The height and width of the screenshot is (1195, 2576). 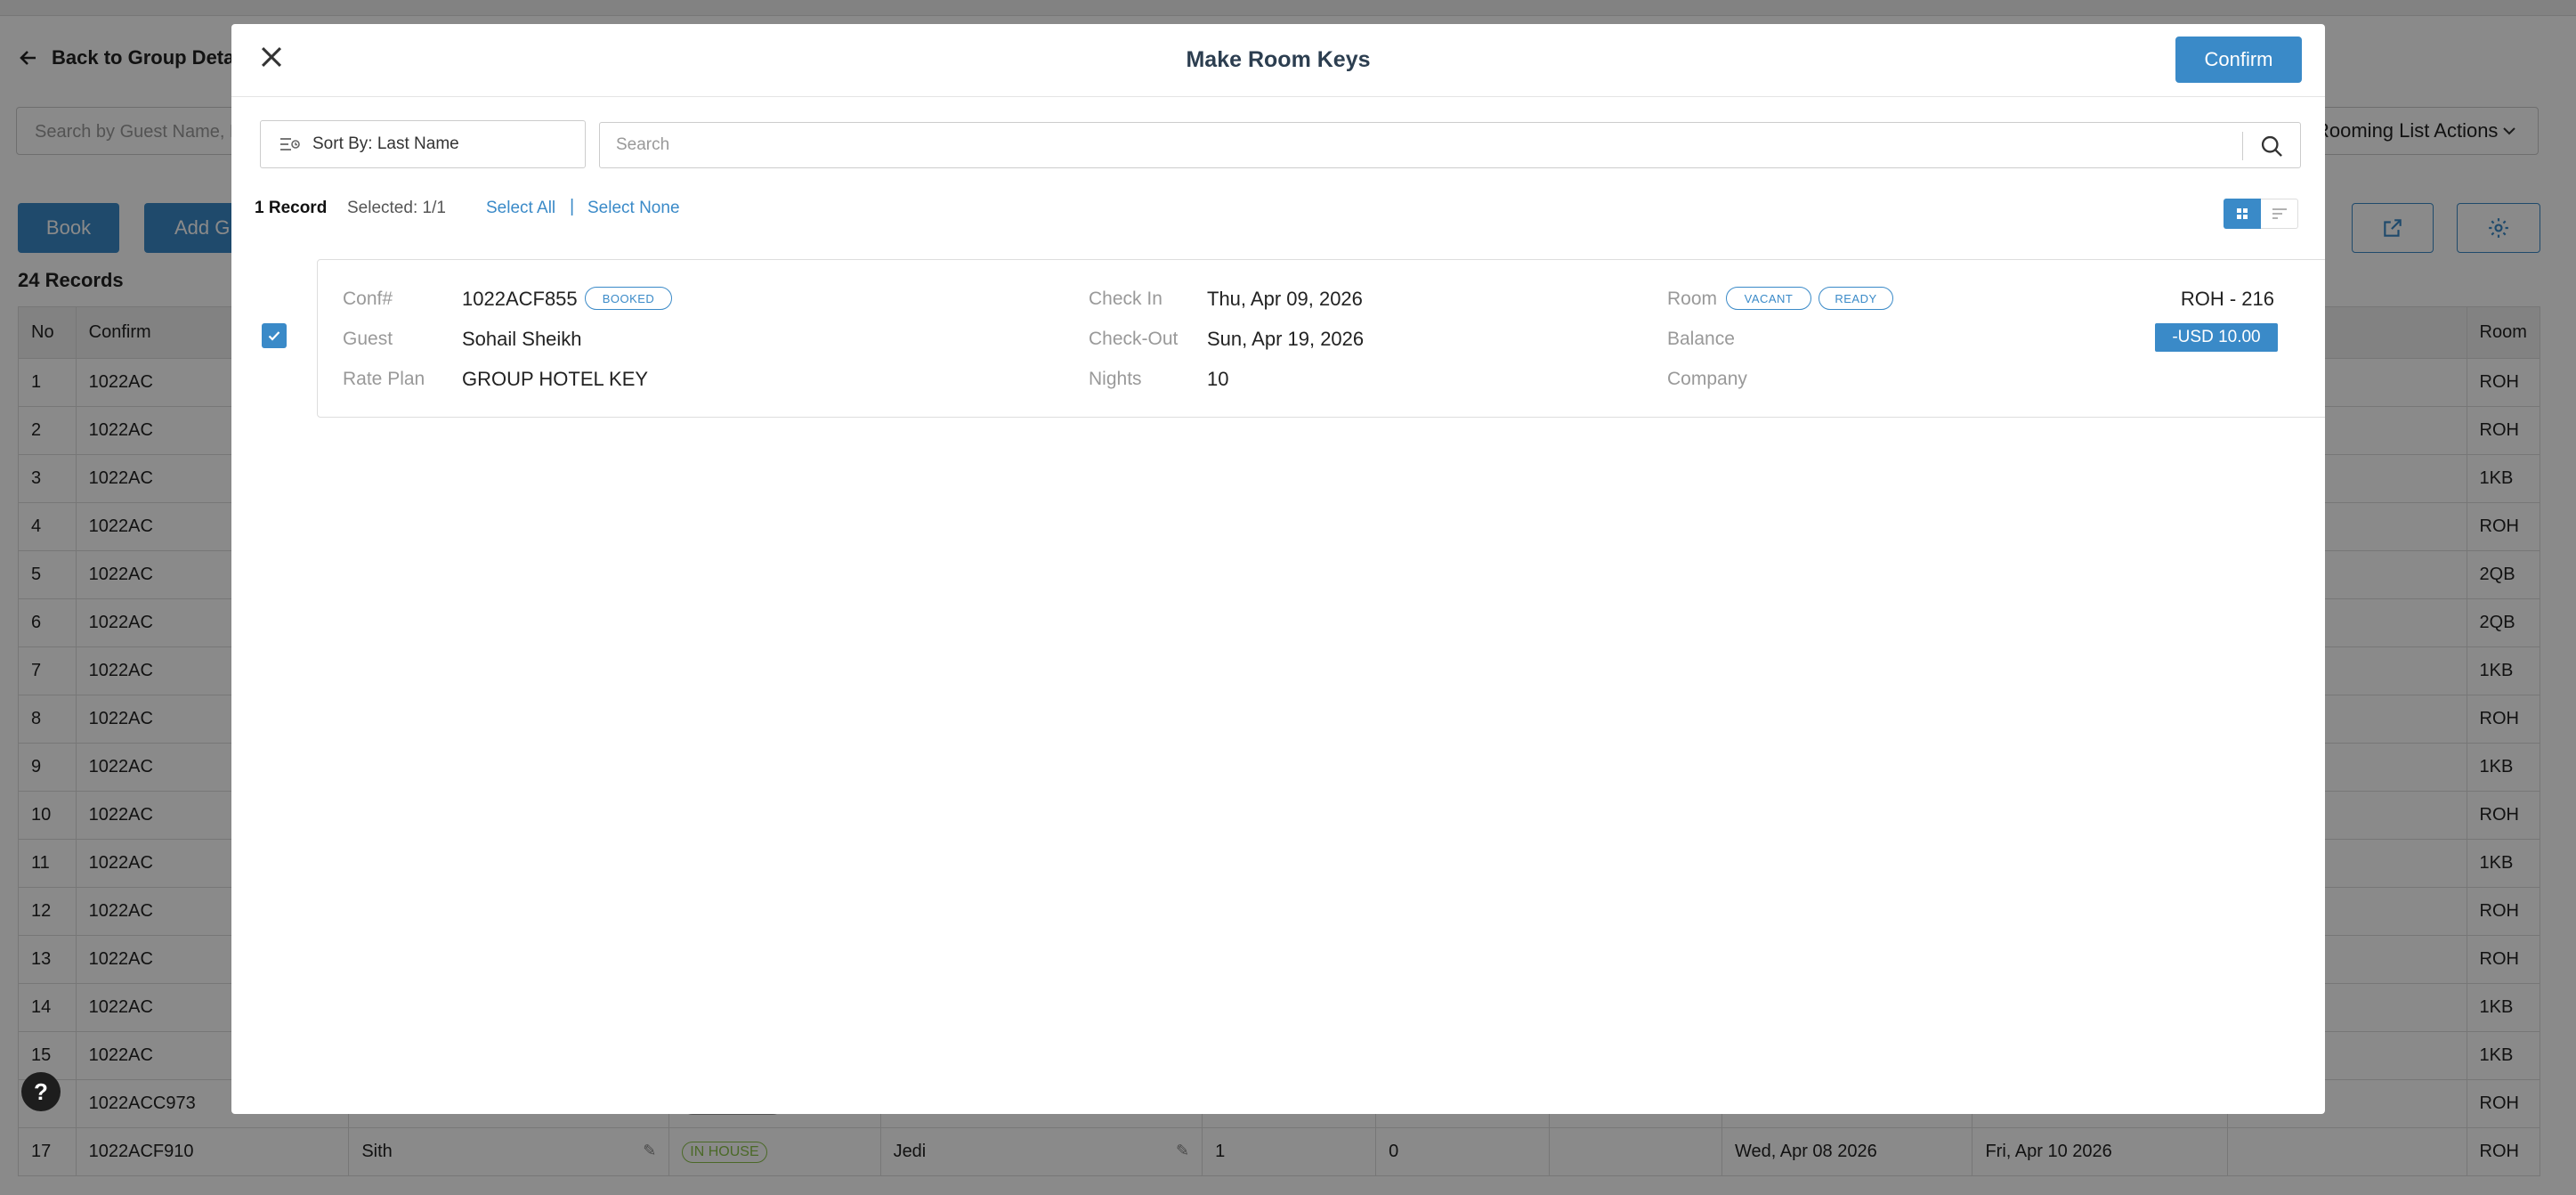 I want to click on room-label: Room, so click(x=1693, y=299).